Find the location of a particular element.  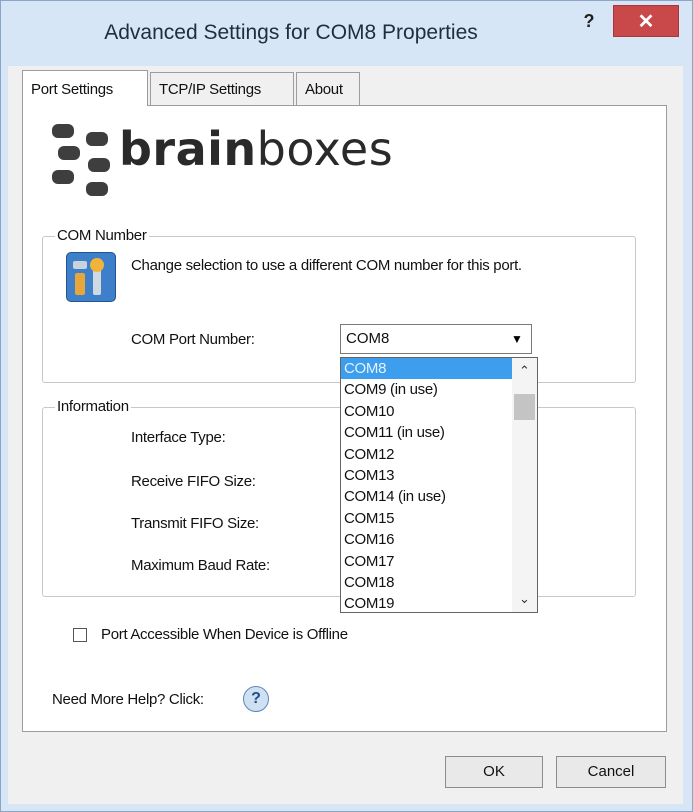

scroll-down-icon: ⌄ is located at coordinates (524, 599).